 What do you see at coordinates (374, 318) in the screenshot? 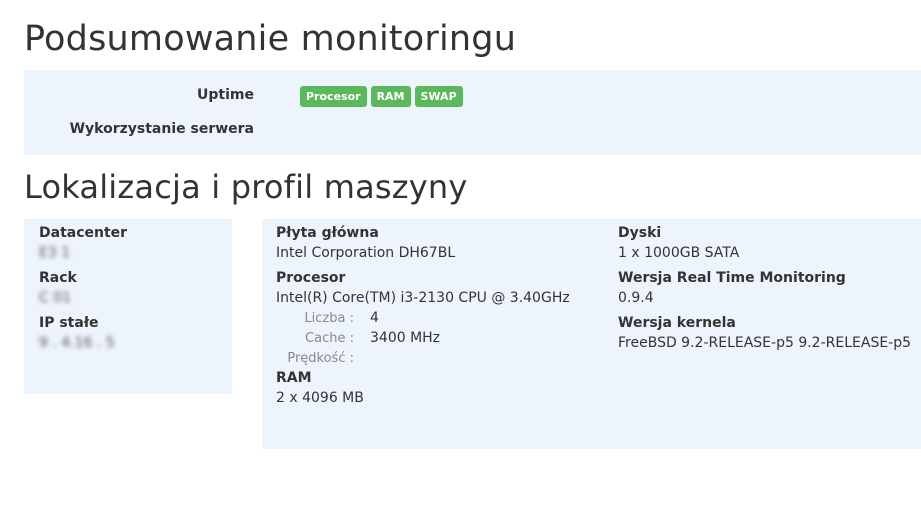
I see `cpu-count-value: 4` at bounding box center [374, 318].